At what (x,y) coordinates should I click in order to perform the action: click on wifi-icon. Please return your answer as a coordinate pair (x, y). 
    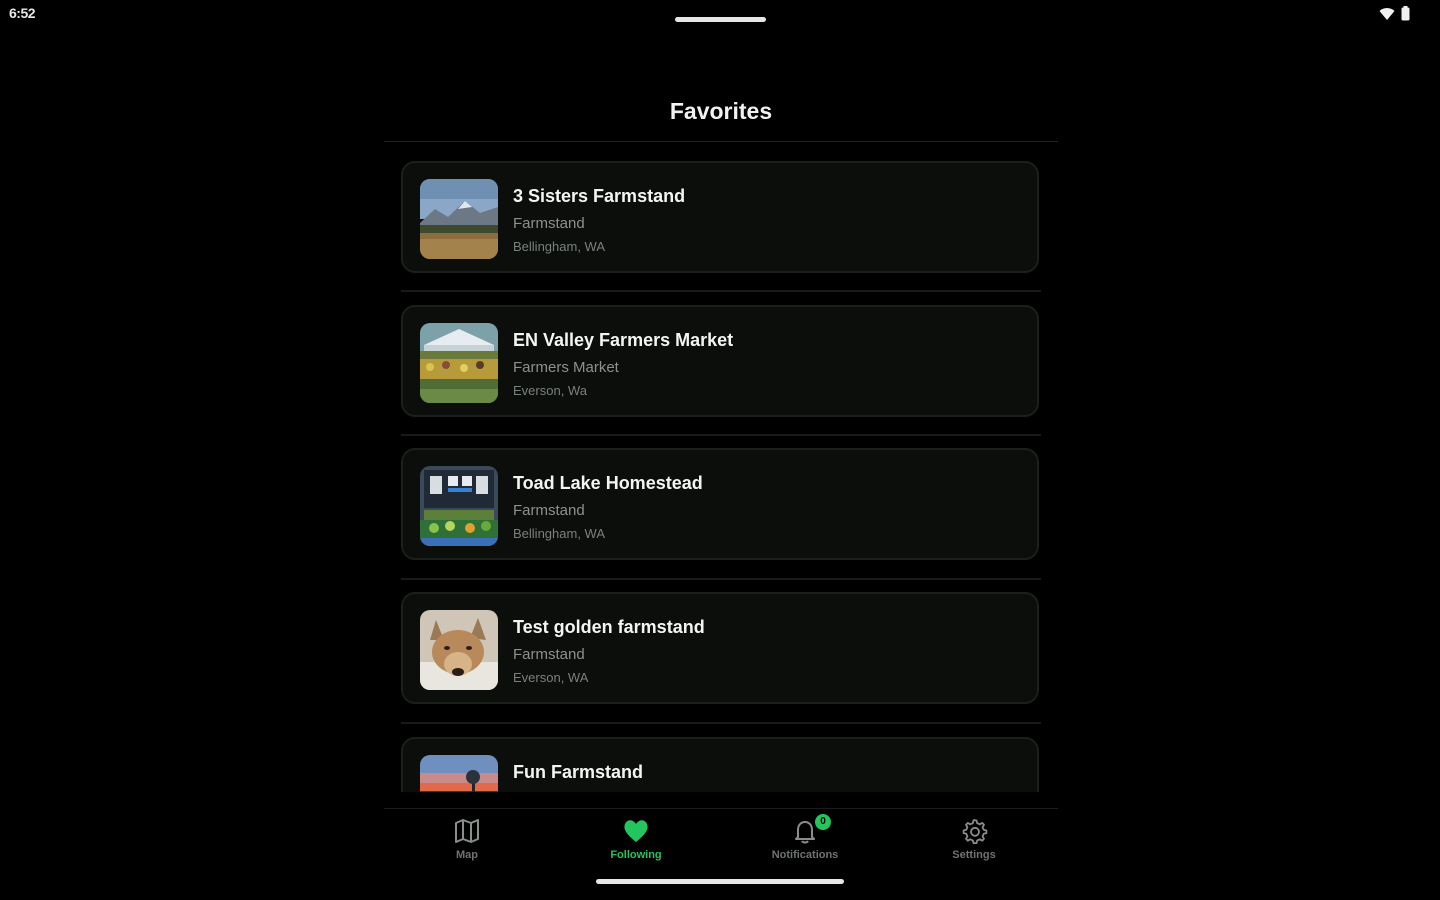
    Looking at the image, I should click on (1387, 16).